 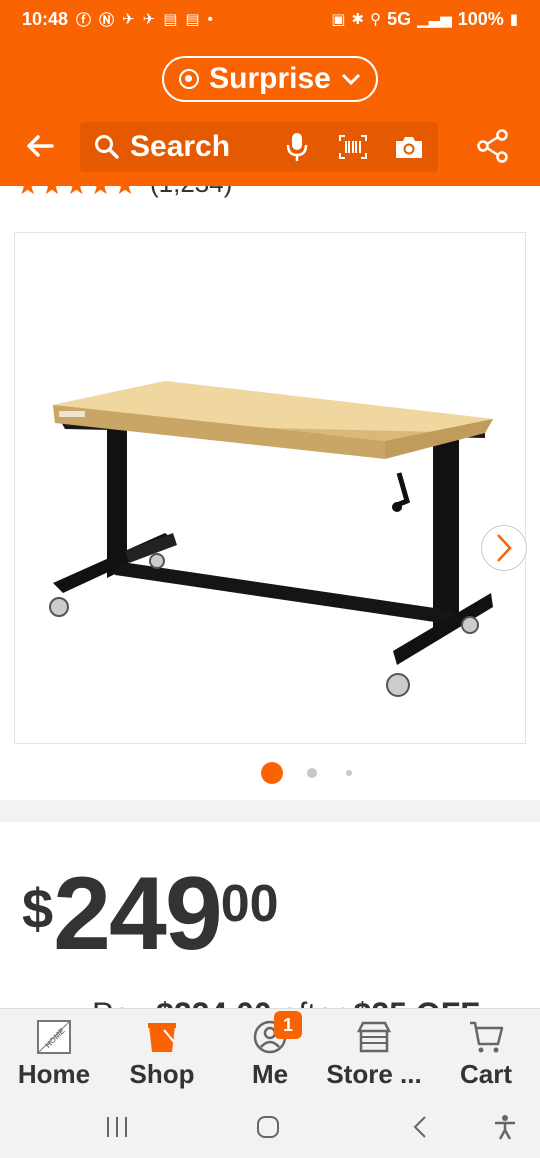 I want to click on promo-price: $224.00, so click(x=214, y=1002).